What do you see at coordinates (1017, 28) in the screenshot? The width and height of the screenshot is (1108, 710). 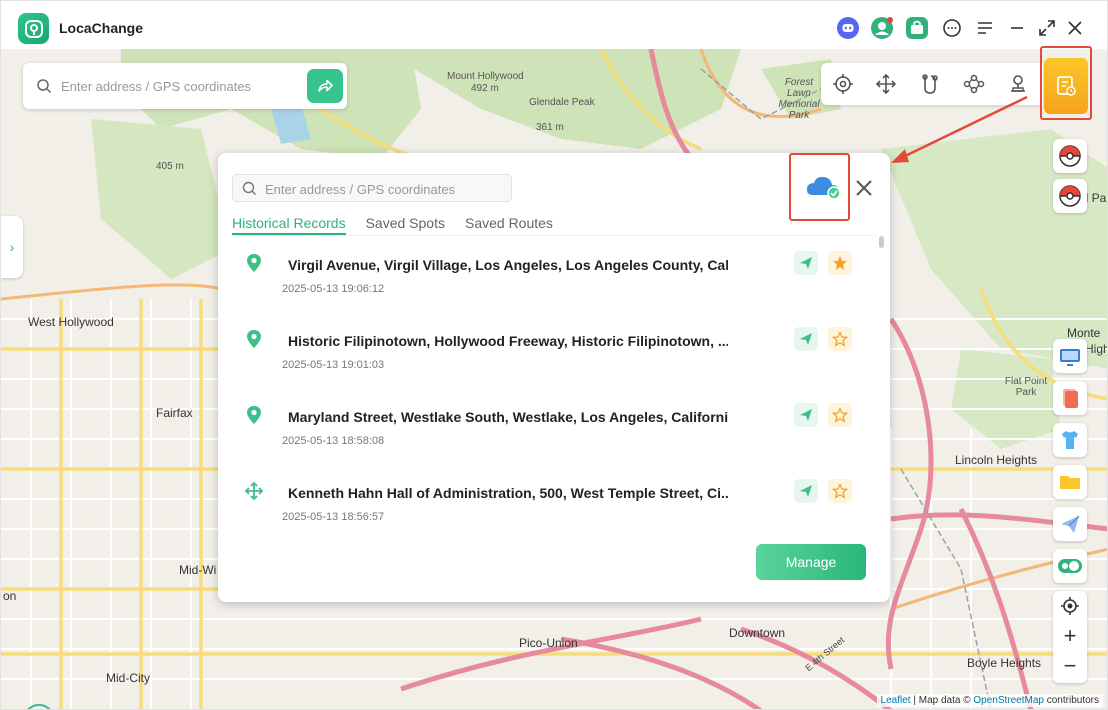 I see `minimize-icon` at bounding box center [1017, 28].